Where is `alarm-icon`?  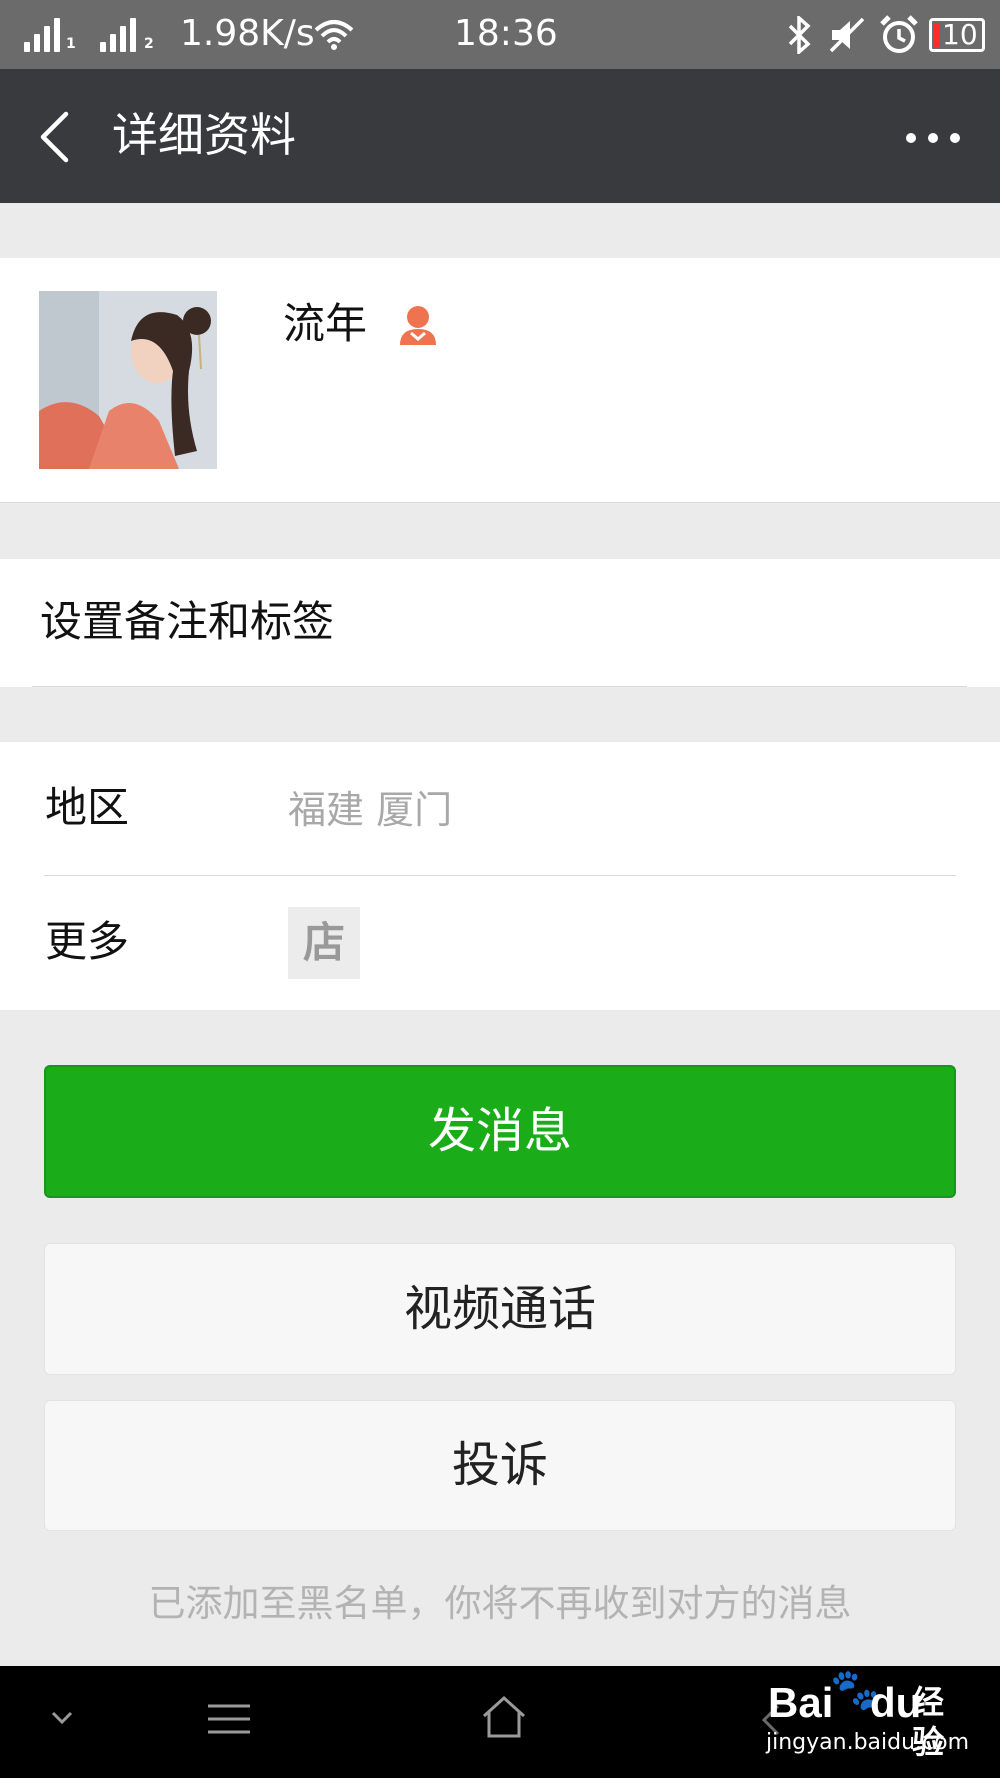 alarm-icon is located at coordinates (899, 34).